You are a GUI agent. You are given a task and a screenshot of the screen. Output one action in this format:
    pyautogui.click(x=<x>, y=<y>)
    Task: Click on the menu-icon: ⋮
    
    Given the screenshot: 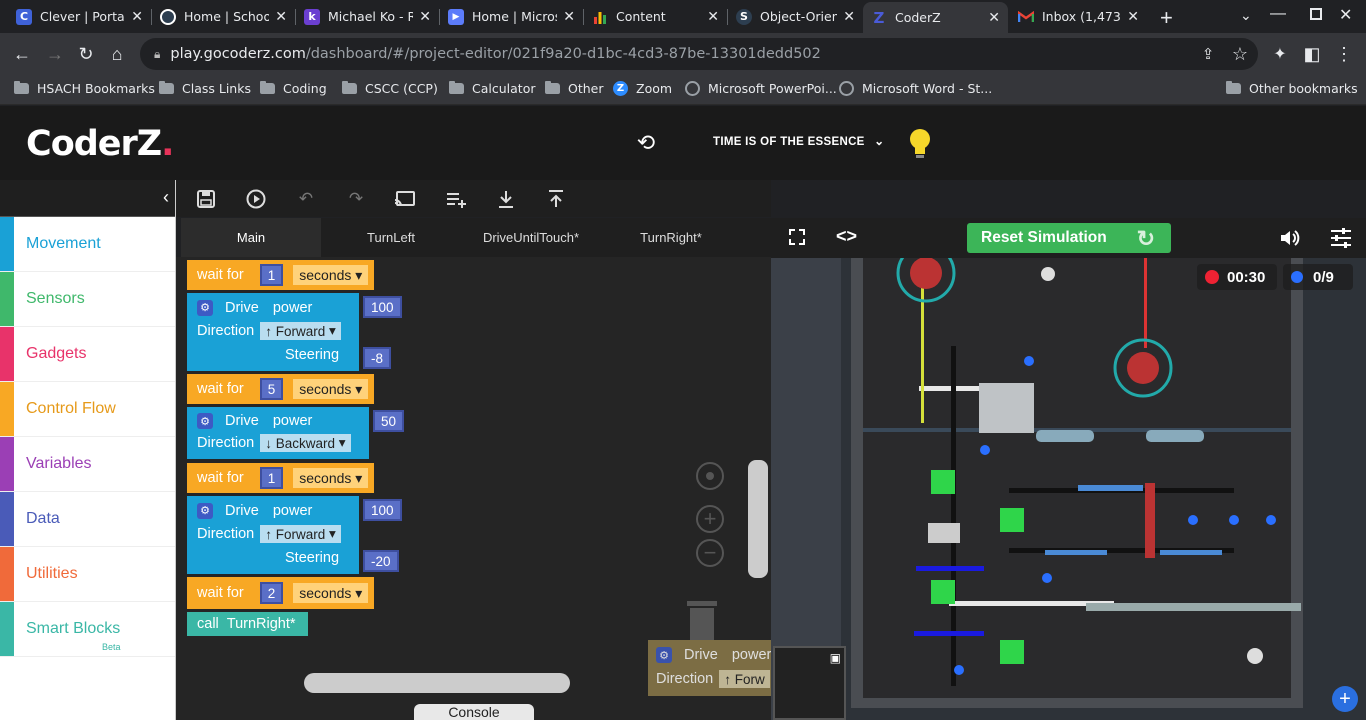 What is the action you would take?
    pyautogui.click(x=1344, y=54)
    